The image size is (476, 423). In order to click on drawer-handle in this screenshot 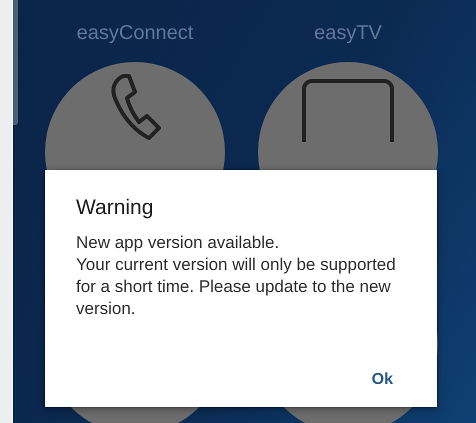, I will do `click(15, 62)`.